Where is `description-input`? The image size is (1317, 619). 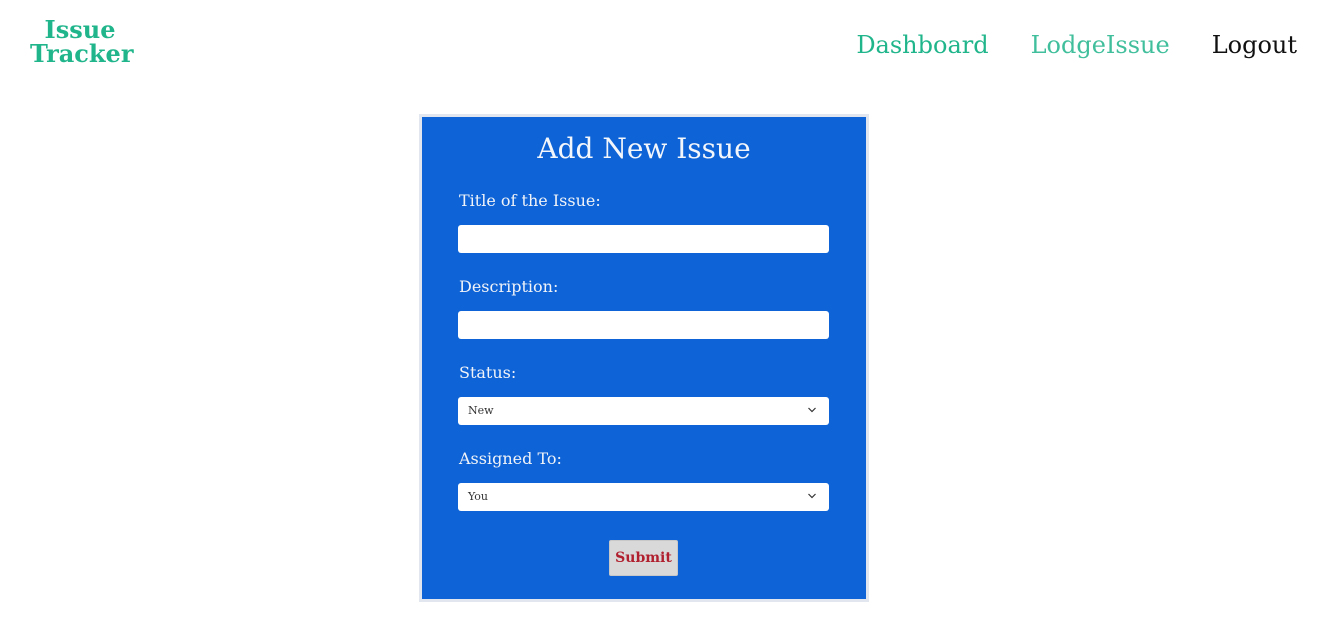
description-input is located at coordinates (643, 325).